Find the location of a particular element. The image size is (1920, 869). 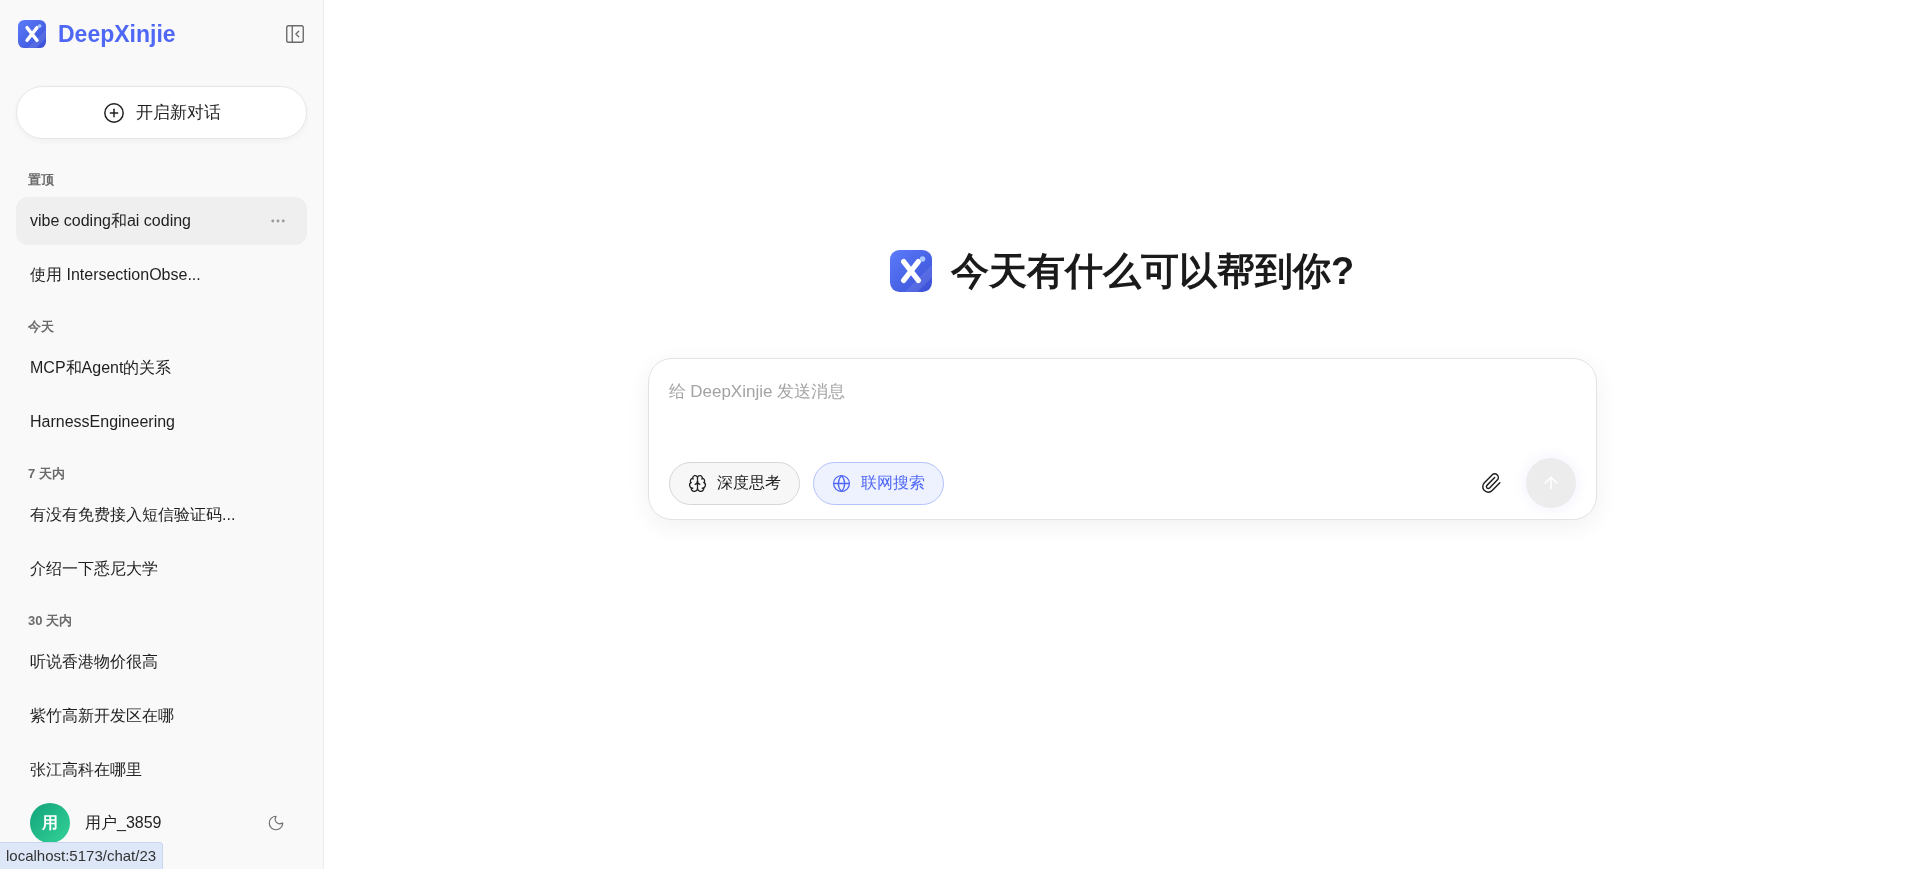

collapse-sidebar-icon is located at coordinates (295, 34).